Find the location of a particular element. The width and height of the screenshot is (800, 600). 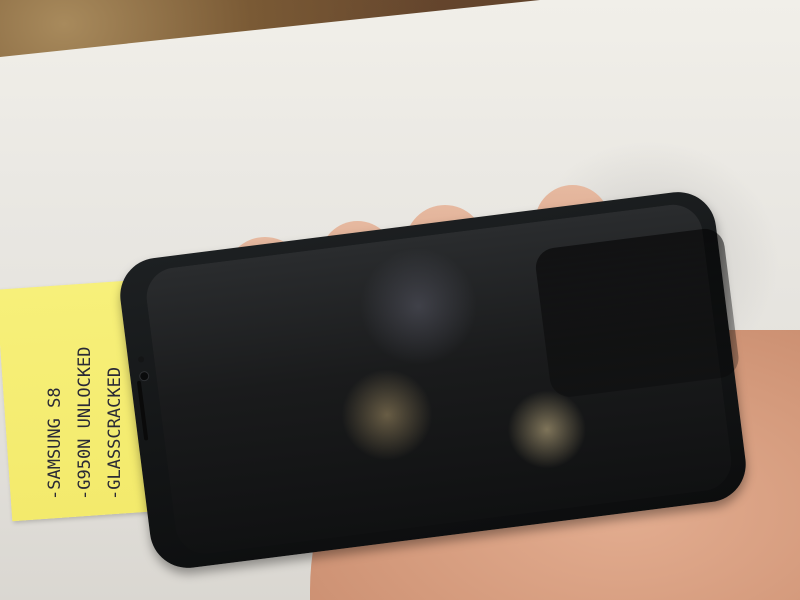

proximity-sensor is located at coordinates (141, 359).